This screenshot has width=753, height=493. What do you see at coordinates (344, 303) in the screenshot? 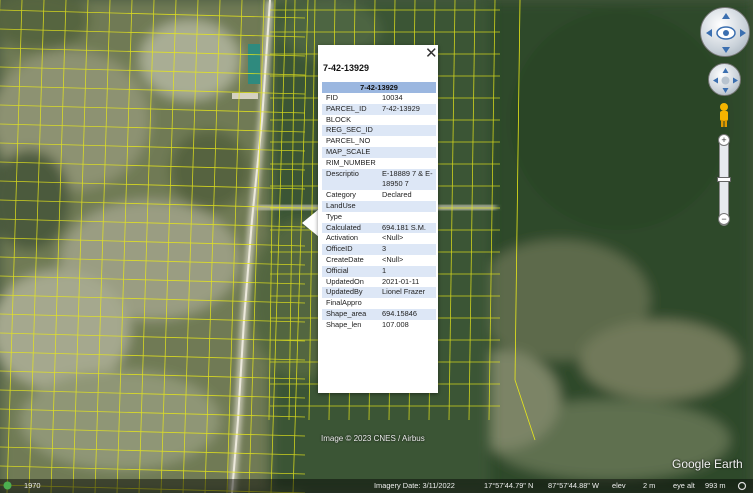
I see `attribute-key: FinalAppro` at bounding box center [344, 303].